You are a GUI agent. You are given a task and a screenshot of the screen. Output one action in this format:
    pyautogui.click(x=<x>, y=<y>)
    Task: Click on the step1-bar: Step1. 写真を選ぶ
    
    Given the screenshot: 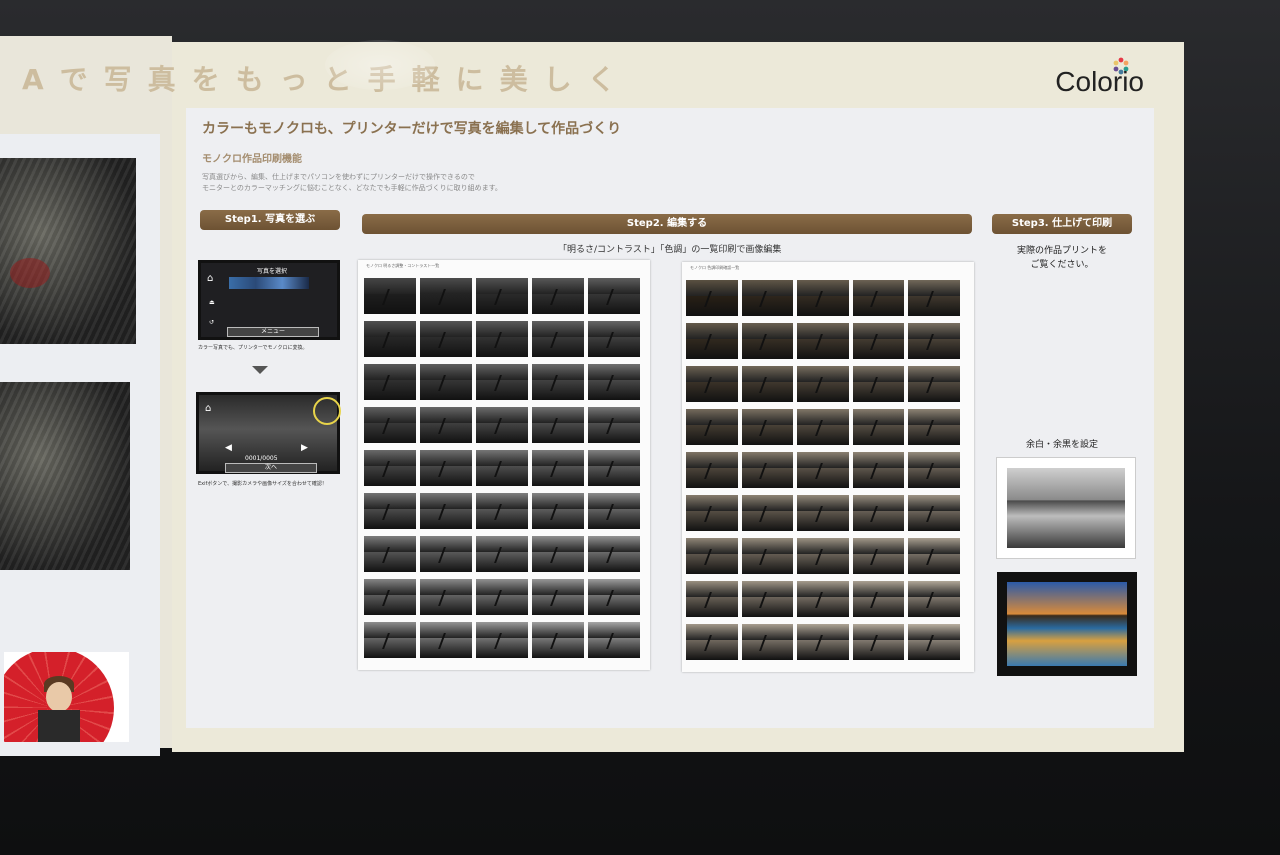 What is the action you would take?
    pyautogui.click(x=270, y=220)
    